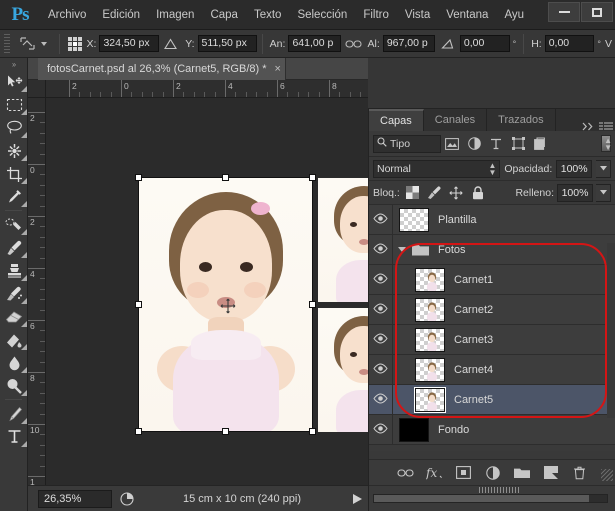 The width and height of the screenshot is (615, 511). What do you see at coordinates (171, 44) in the screenshot?
I see `delta-triangle-icon` at bounding box center [171, 44].